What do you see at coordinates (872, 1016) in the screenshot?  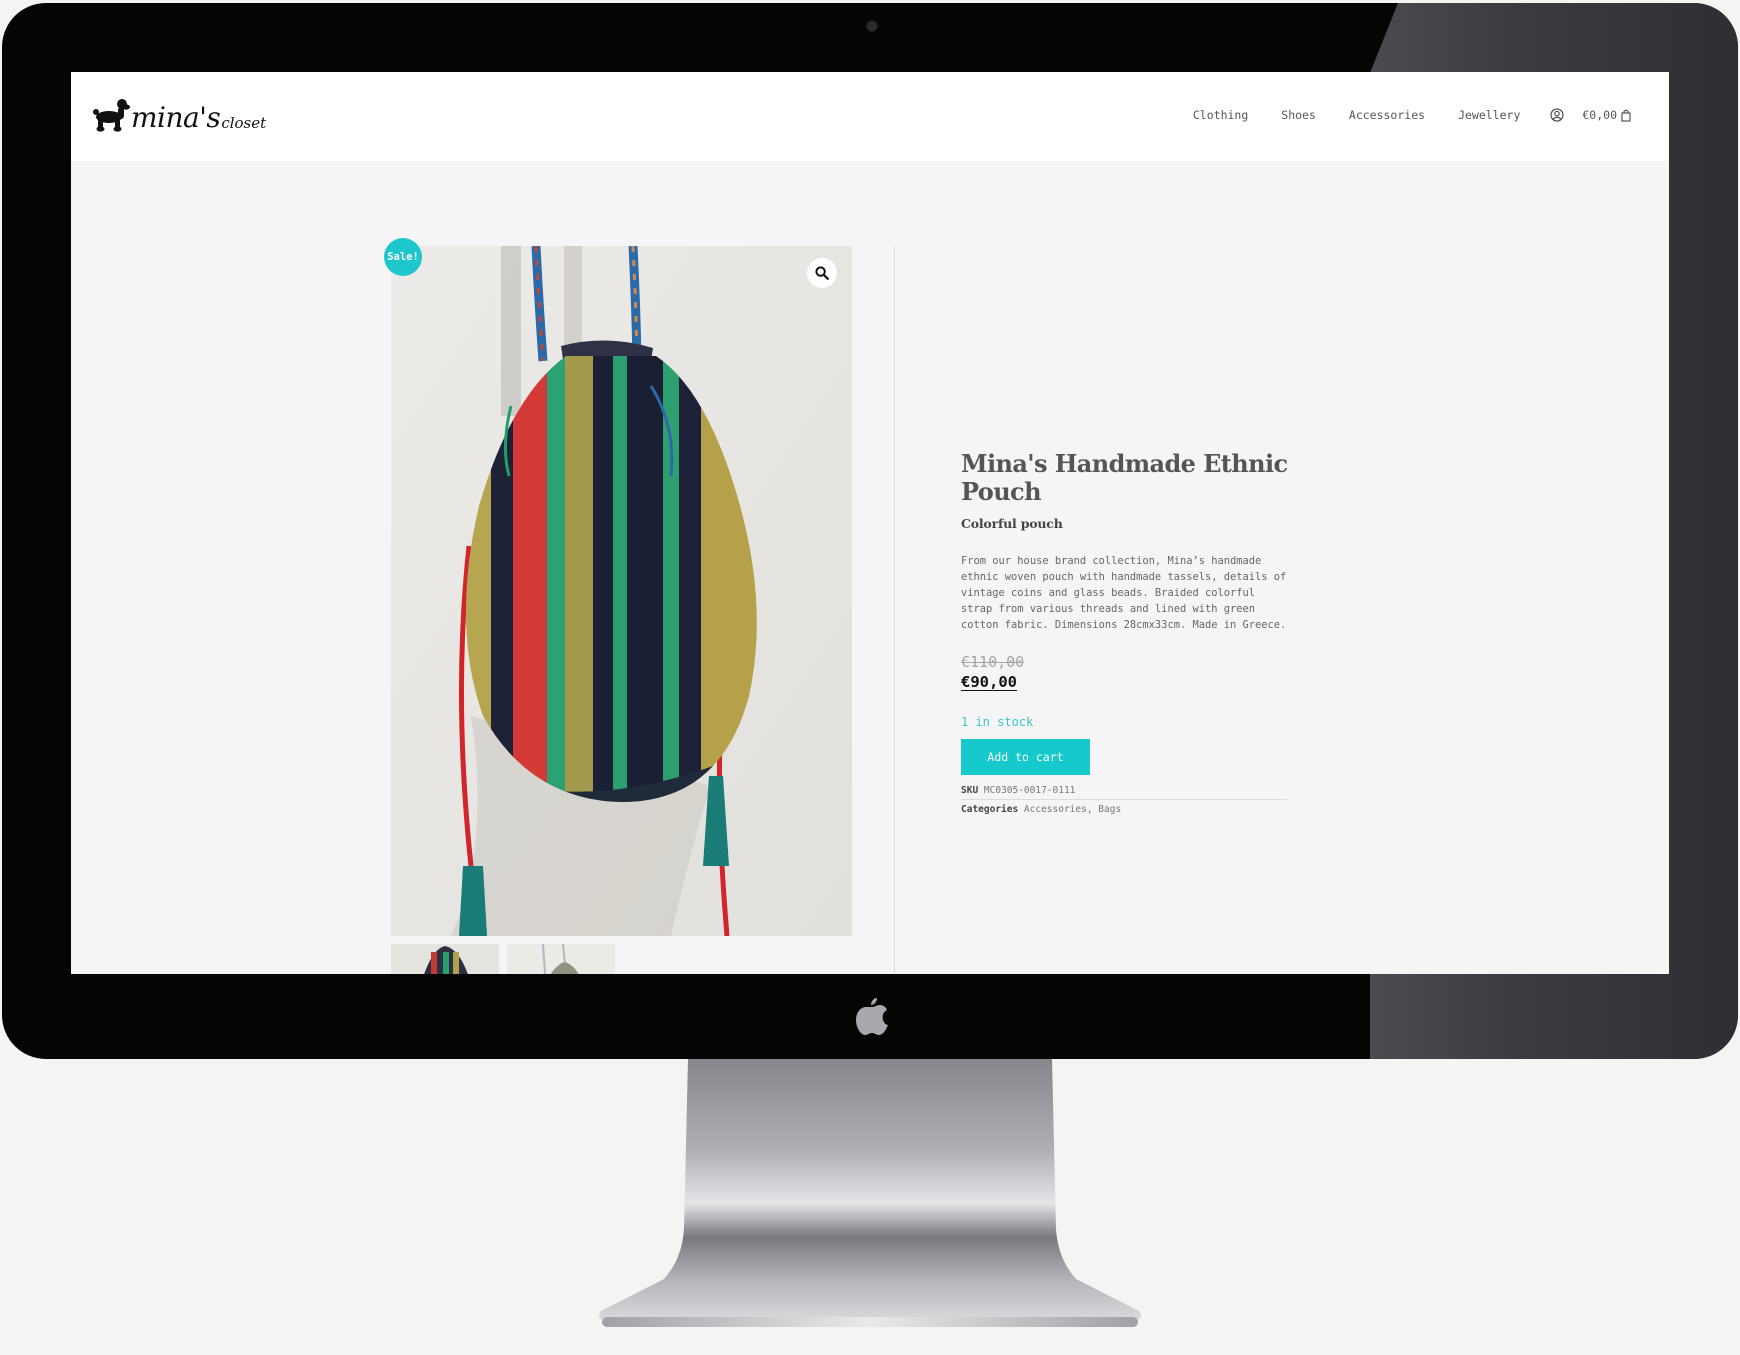 I see `apple-logo-icon` at bounding box center [872, 1016].